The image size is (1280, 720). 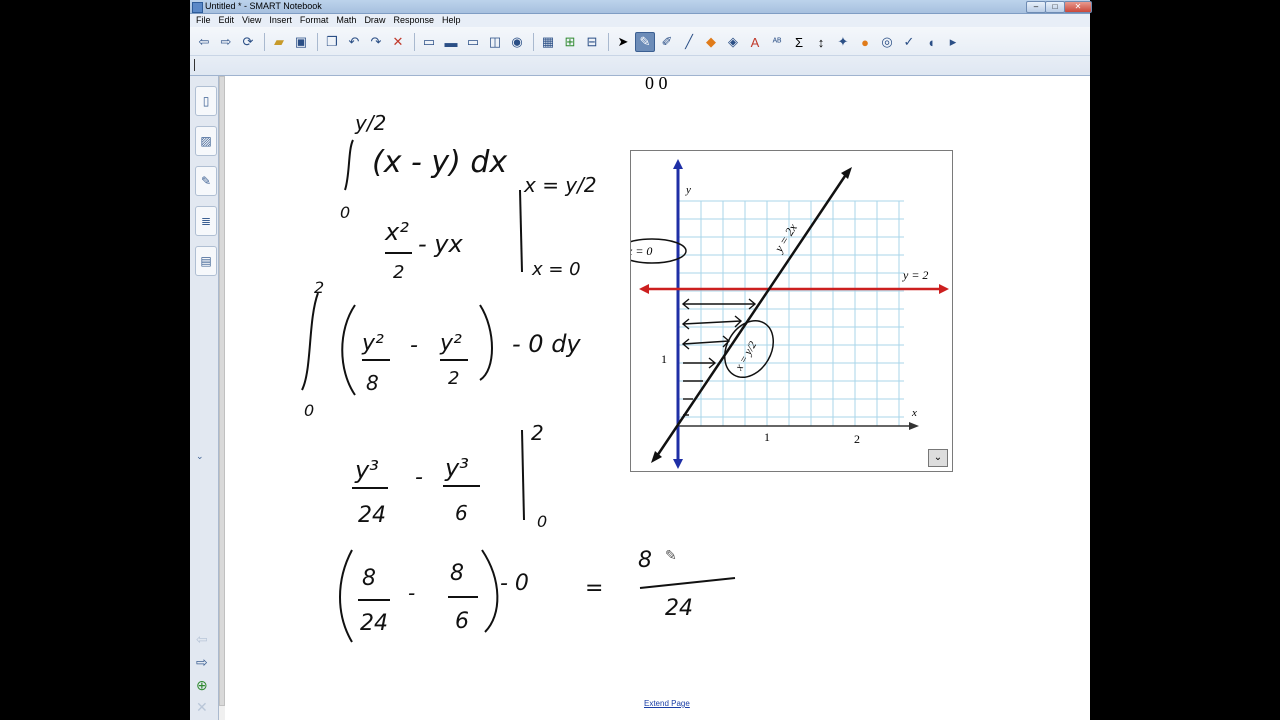 I want to click on antideriv1-a: x², so click(x=396, y=232).